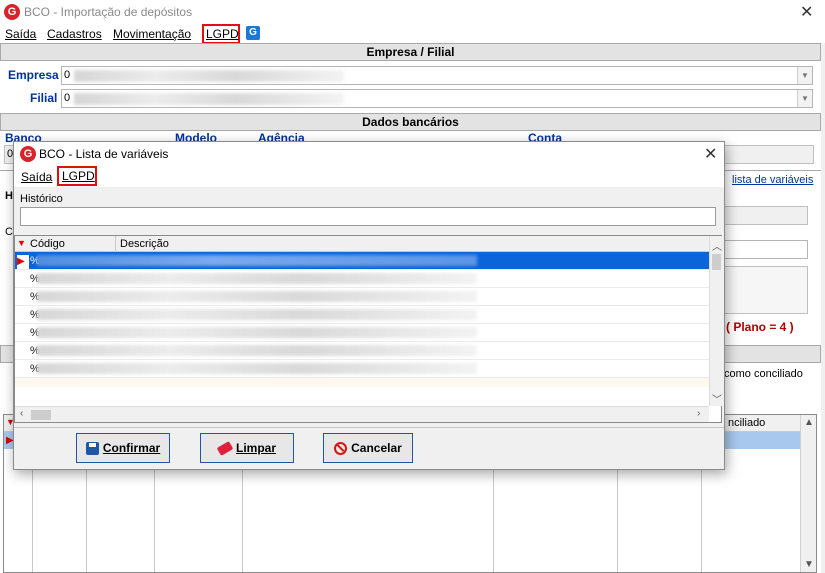 The height and width of the screenshot is (573, 825). What do you see at coordinates (209, 76) in the screenshot?
I see `empresa-redacted` at bounding box center [209, 76].